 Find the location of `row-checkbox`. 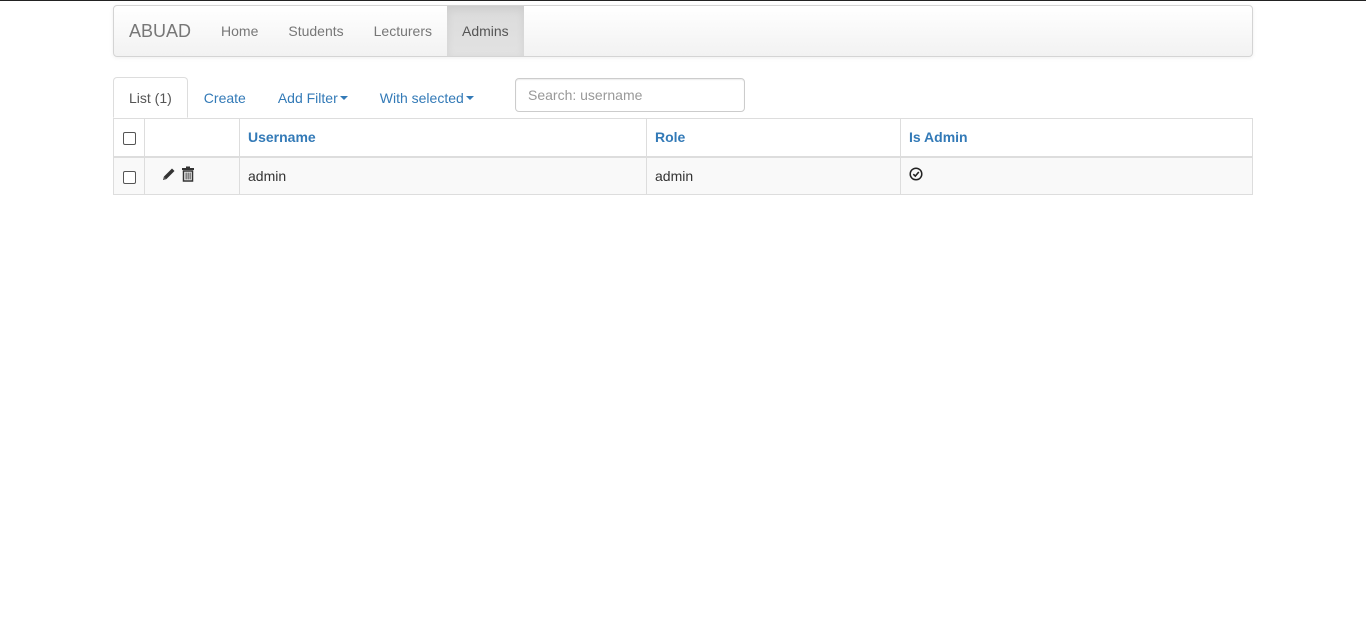

row-checkbox is located at coordinates (129, 177).